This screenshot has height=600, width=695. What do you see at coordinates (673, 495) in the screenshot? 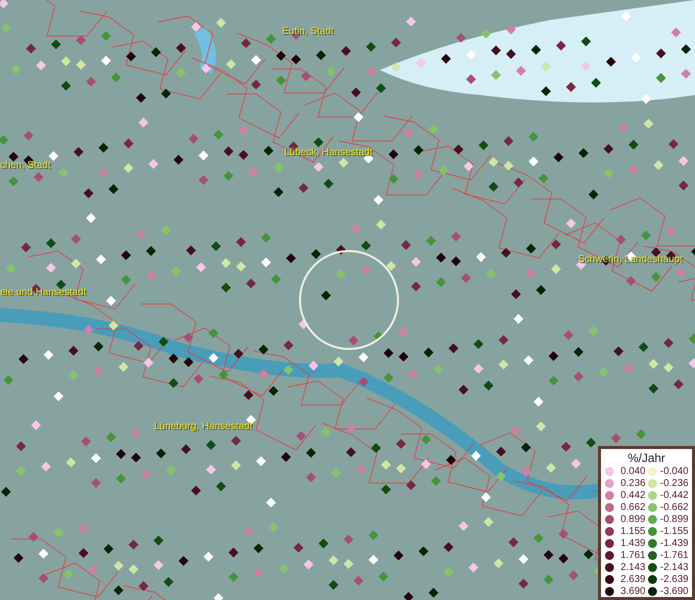
I see `legend-value: -0.442` at bounding box center [673, 495].